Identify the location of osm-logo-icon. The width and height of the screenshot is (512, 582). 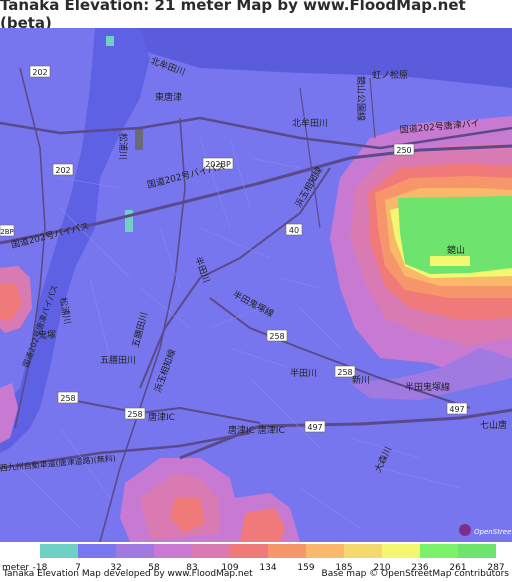
(465, 530).